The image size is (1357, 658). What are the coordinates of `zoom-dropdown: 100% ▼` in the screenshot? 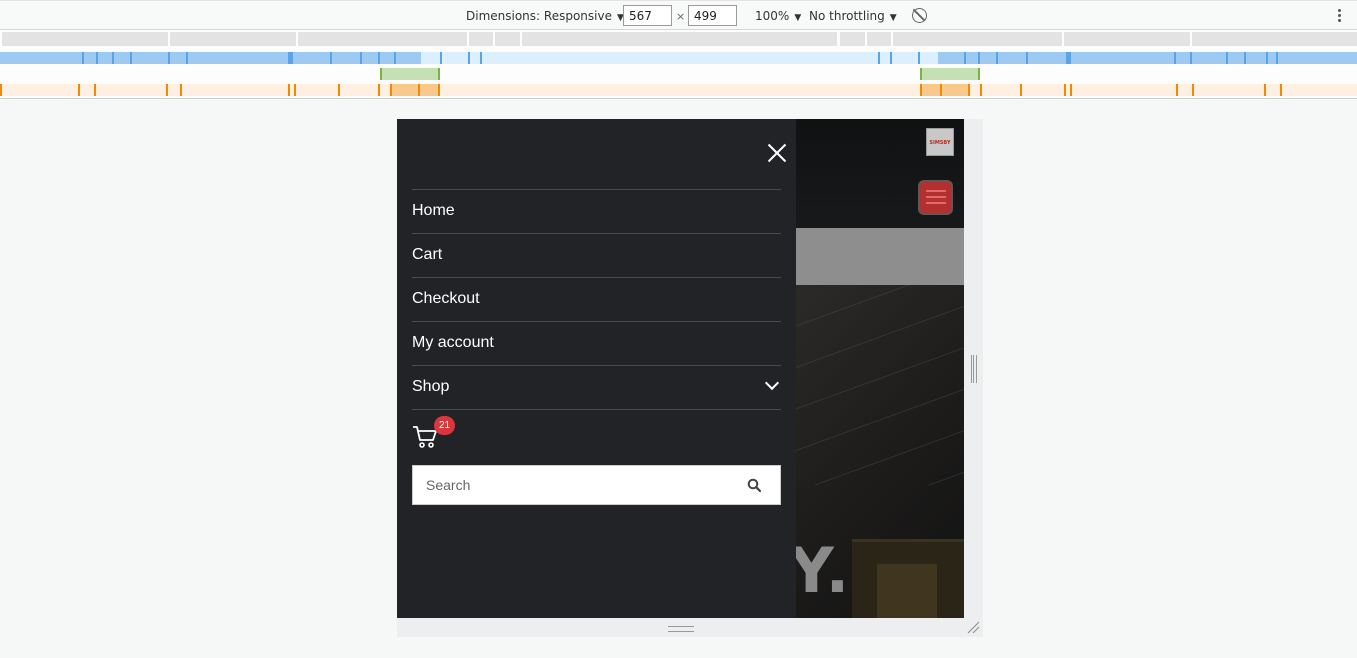 It's located at (778, 16).